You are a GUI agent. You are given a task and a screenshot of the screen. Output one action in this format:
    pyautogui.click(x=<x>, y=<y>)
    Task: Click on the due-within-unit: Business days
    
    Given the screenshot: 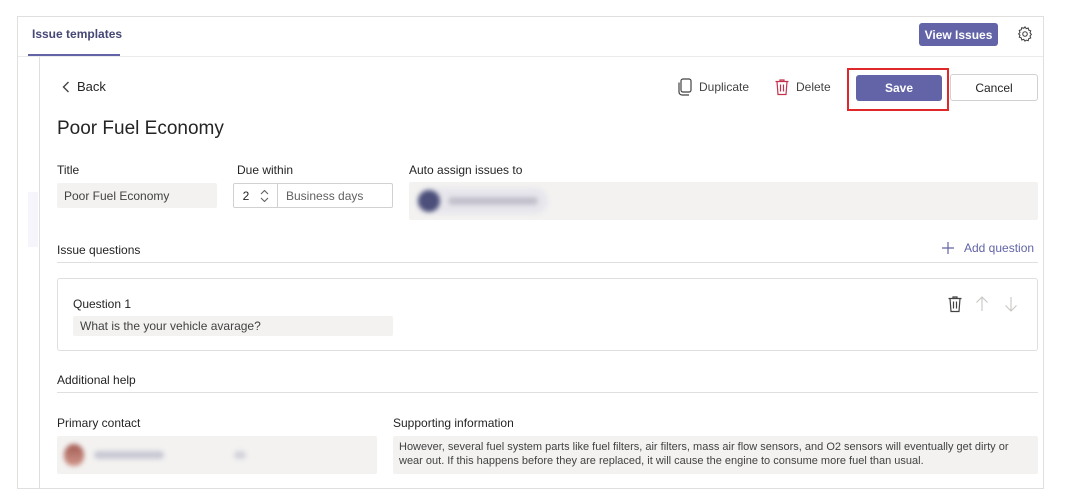 What is the action you would take?
    pyautogui.click(x=334, y=195)
    